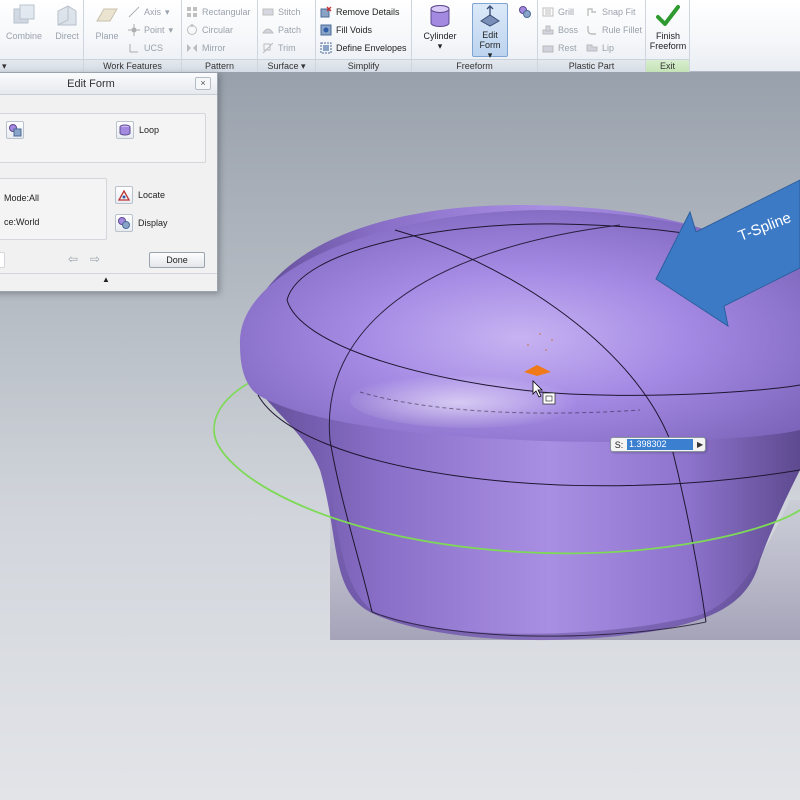 The height and width of the screenshot is (800, 800). Describe the element at coordinates (108, 84) in the screenshot. I see `dialog-title: Edit Form` at that location.